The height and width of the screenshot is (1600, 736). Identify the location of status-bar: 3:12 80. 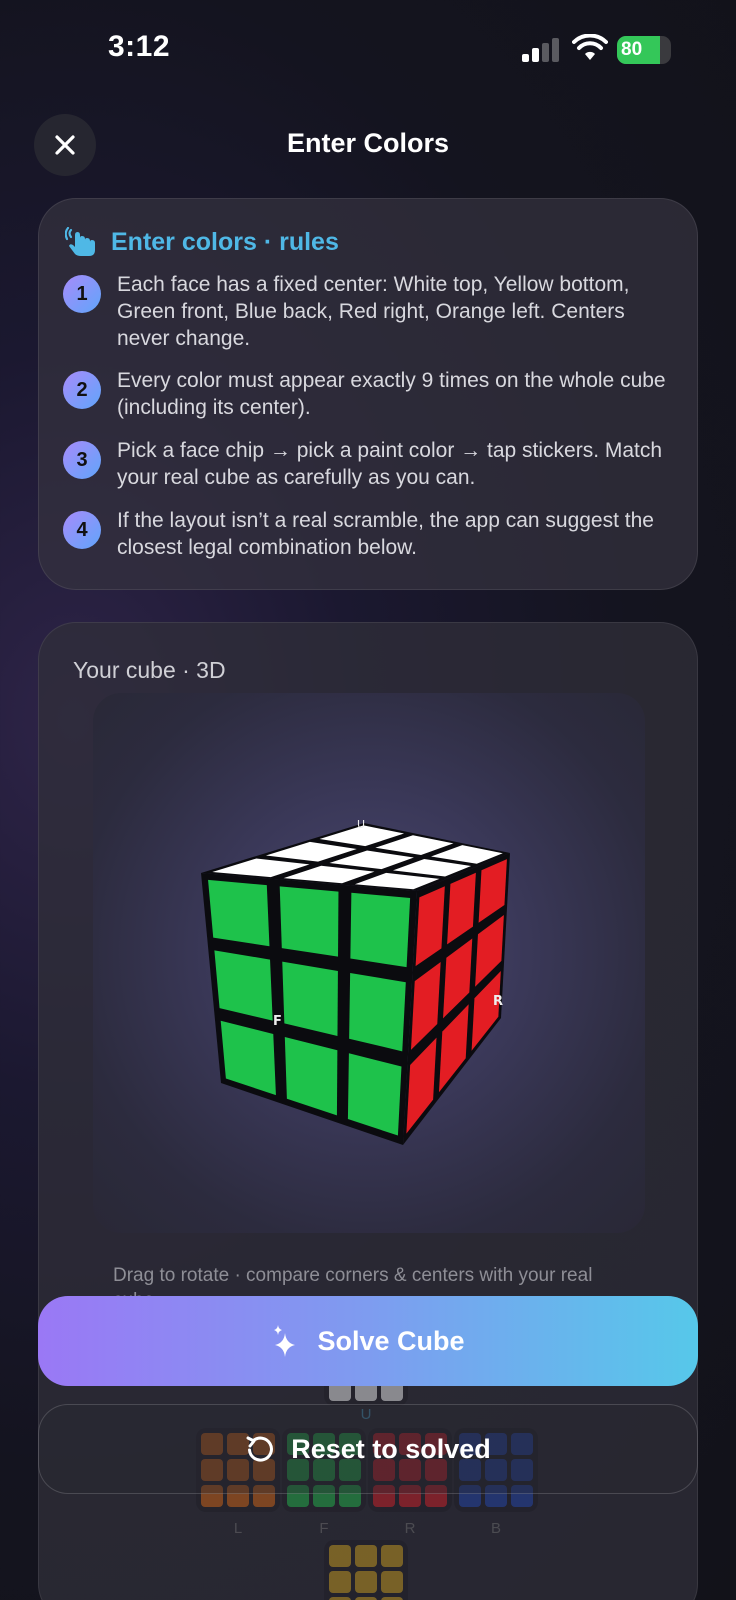
(368, 50).